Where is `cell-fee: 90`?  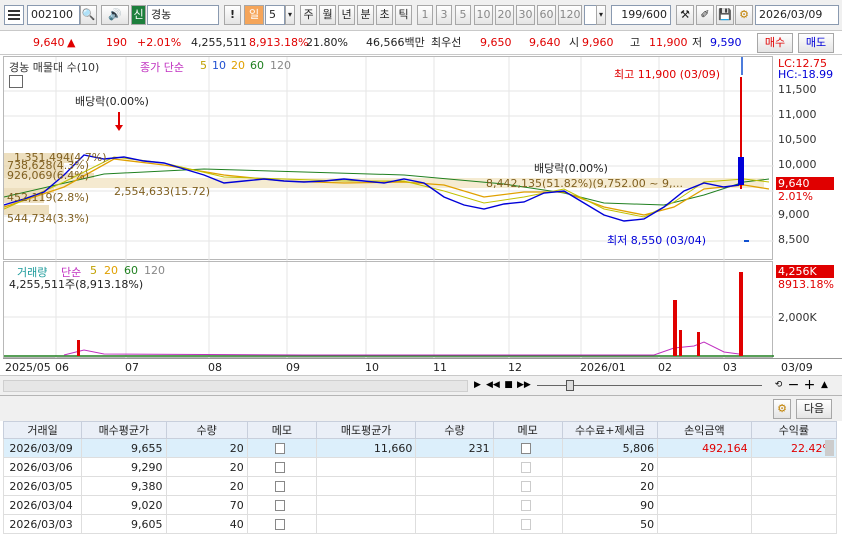
cell-fee: 90 is located at coordinates (610, 505).